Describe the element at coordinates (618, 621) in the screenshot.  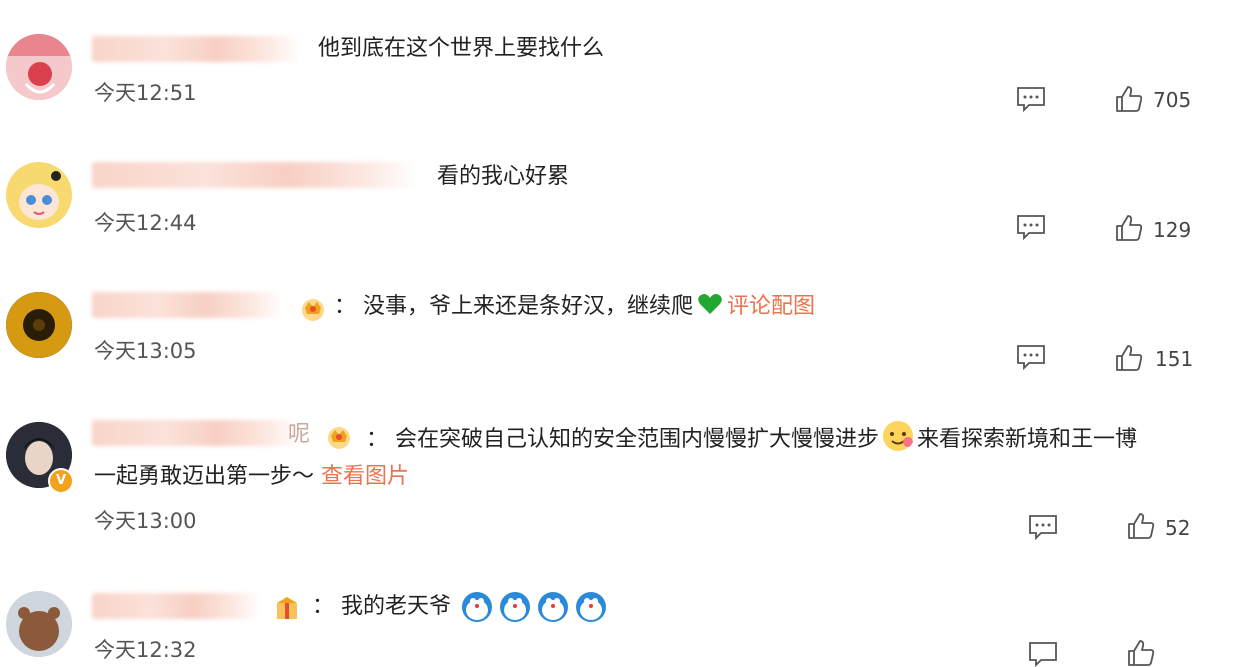
I see `comment-item: ： 我的老天爷 今天12:32` at that location.